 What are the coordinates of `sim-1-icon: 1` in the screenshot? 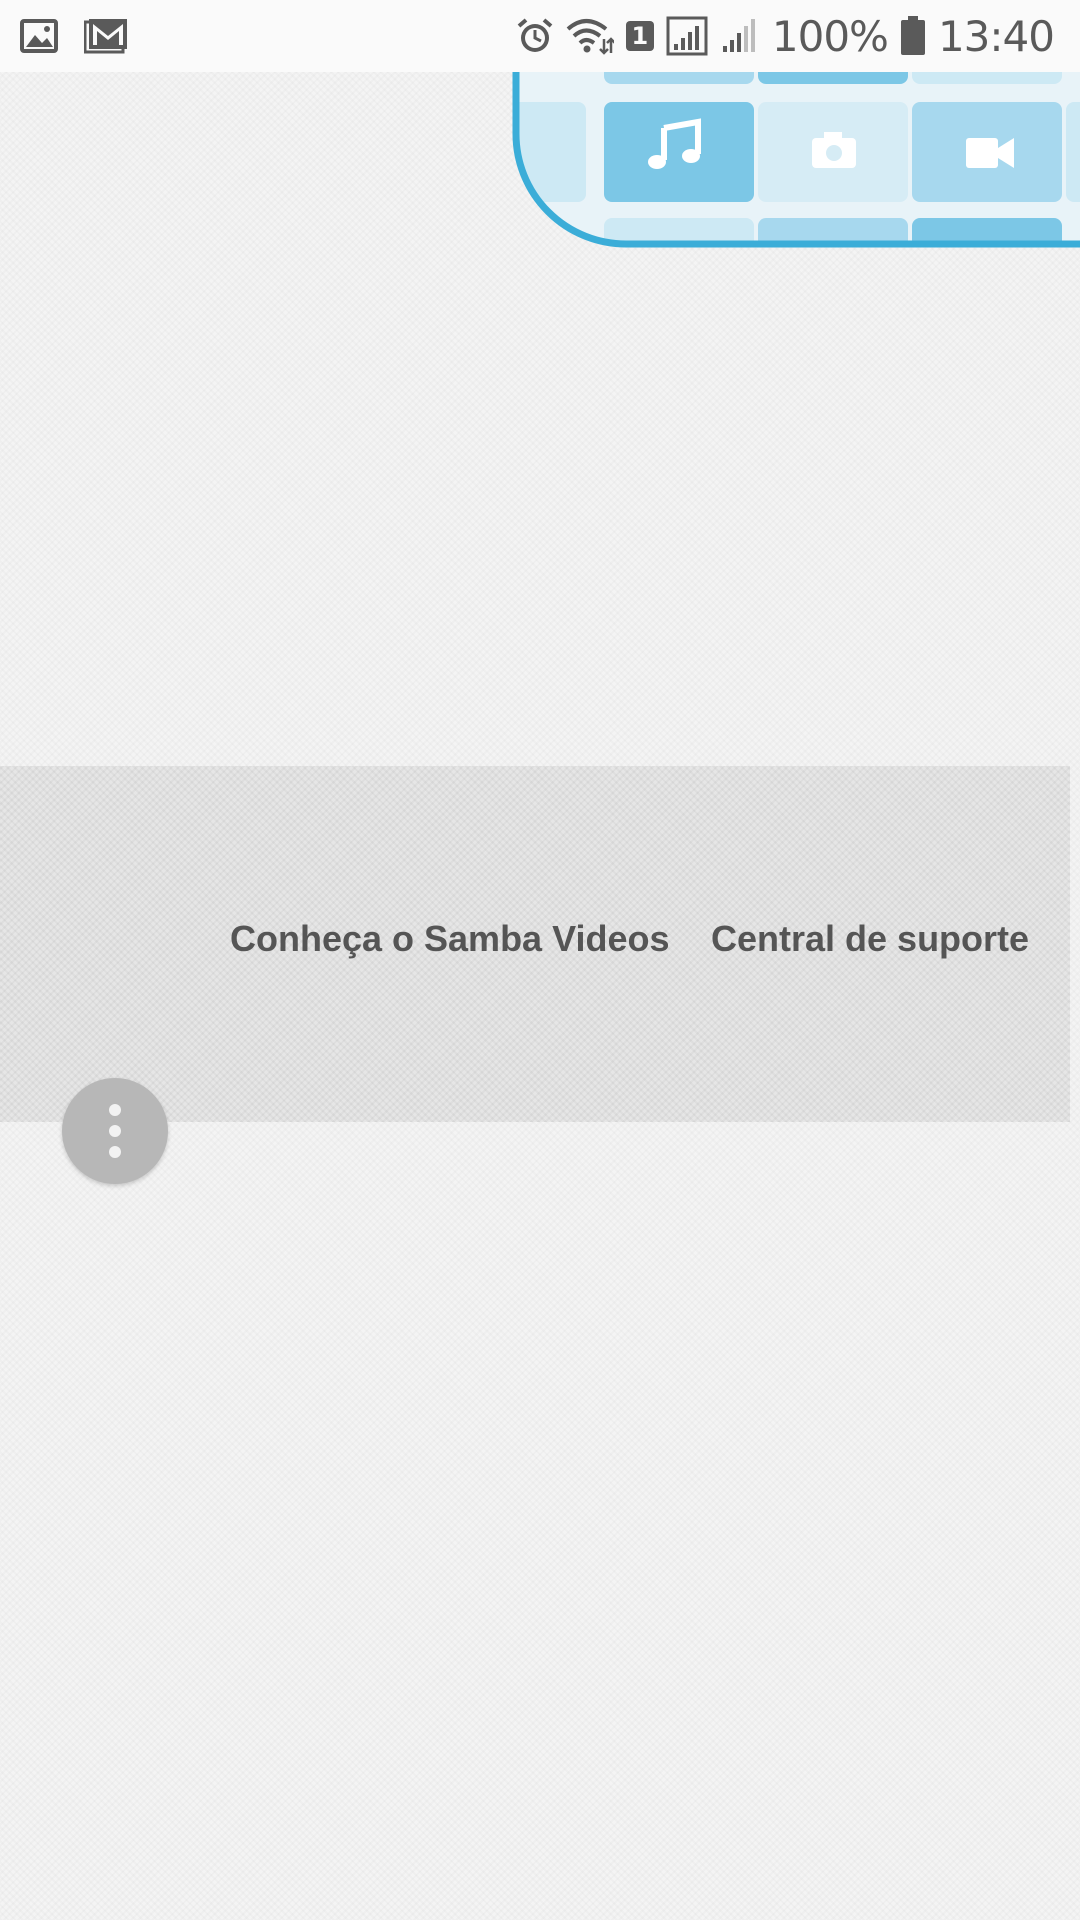 It's located at (639, 36).